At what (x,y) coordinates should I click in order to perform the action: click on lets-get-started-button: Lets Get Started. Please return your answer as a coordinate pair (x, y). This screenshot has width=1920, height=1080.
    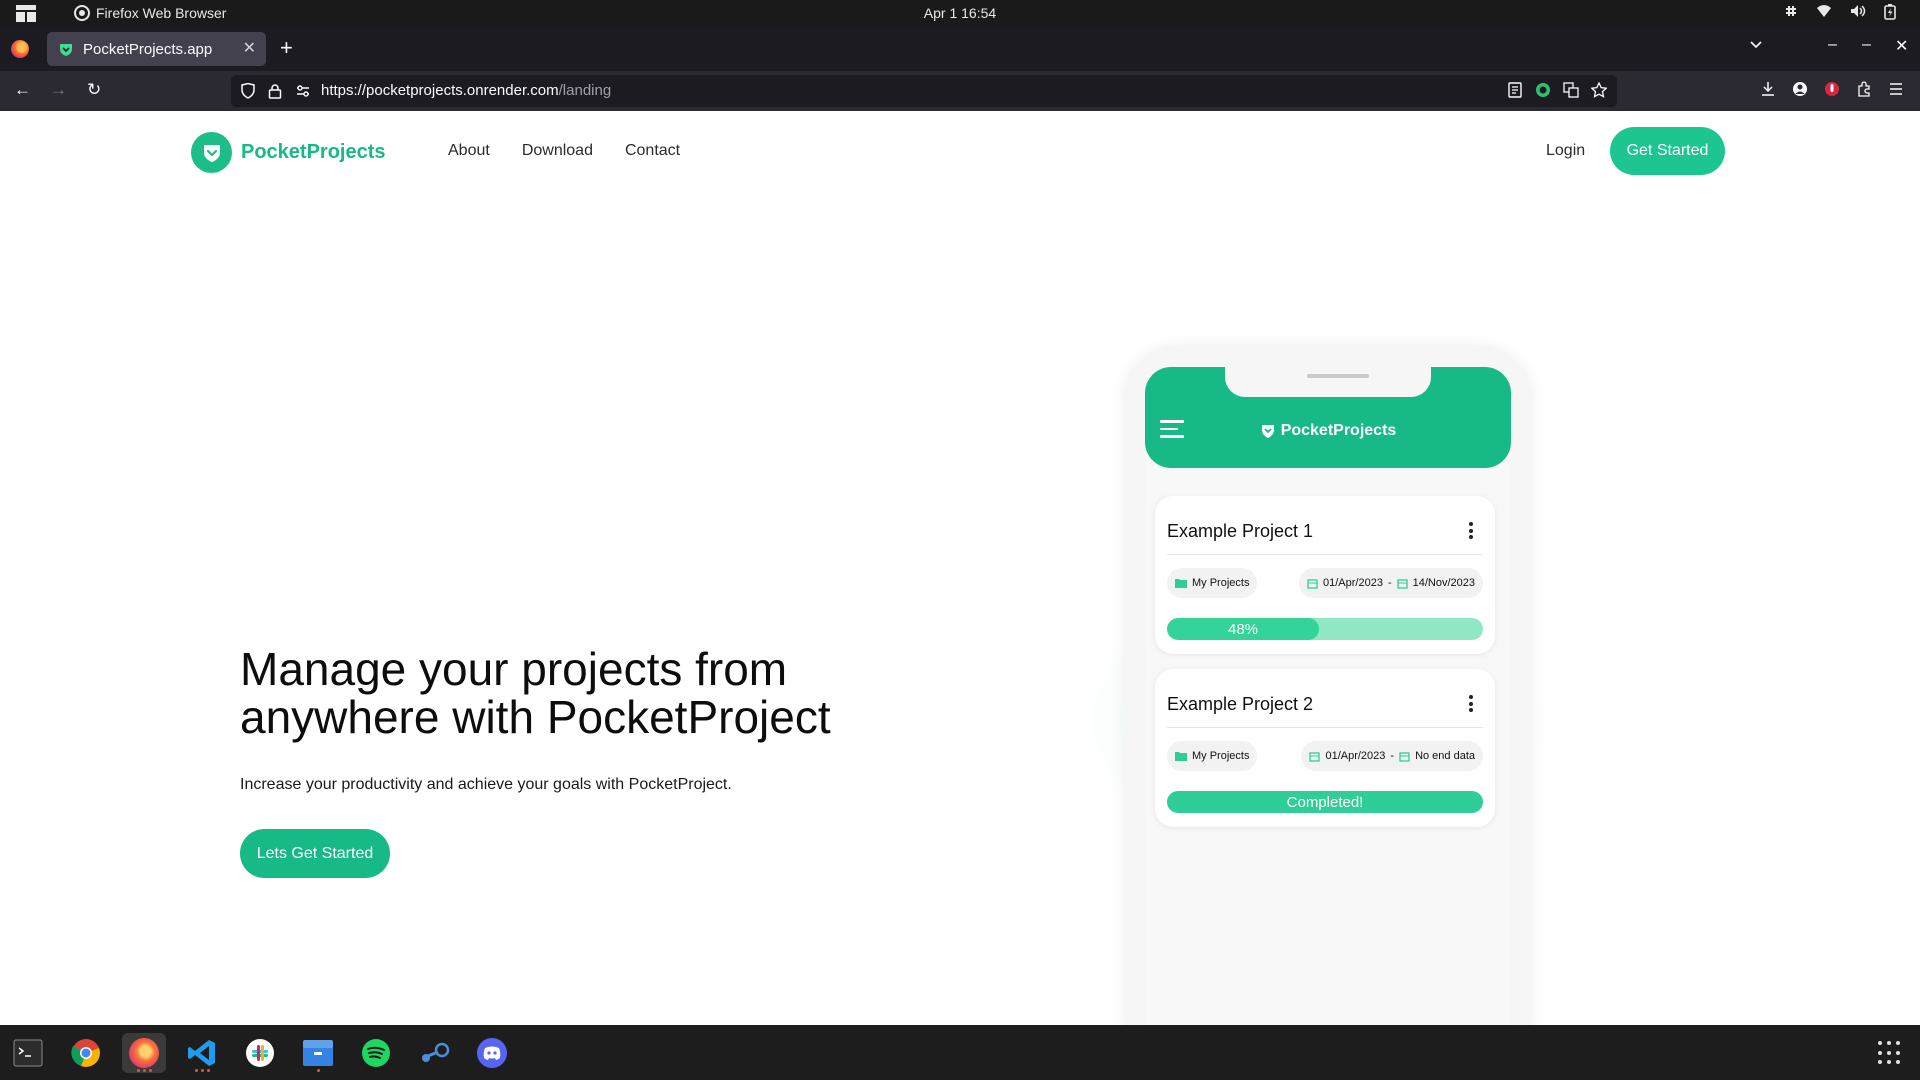
    Looking at the image, I should click on (315, 853).